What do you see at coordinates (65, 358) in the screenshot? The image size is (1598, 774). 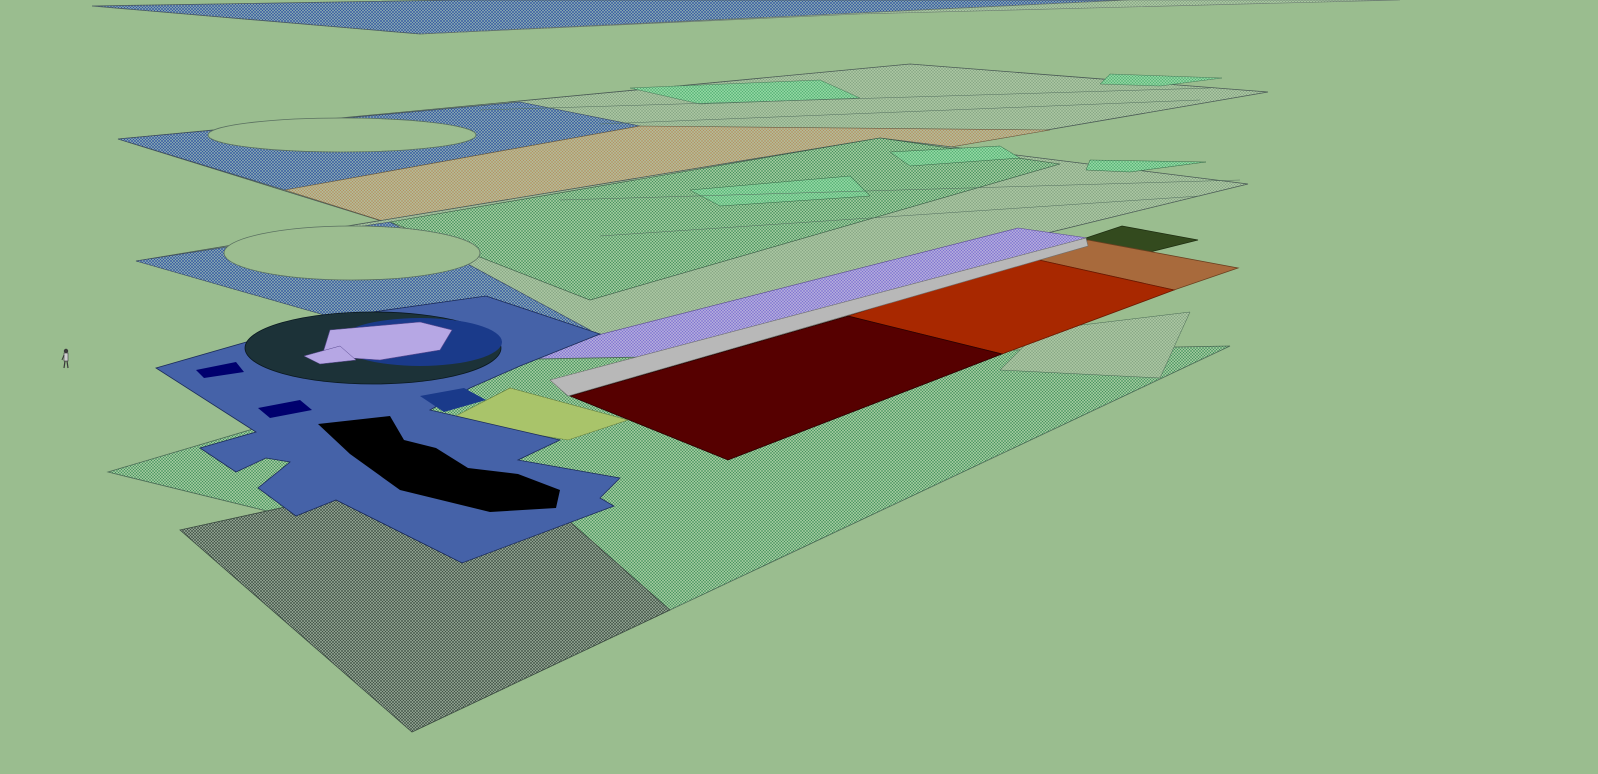 I see `person-figure-icon` at bounding box center [65, 358].